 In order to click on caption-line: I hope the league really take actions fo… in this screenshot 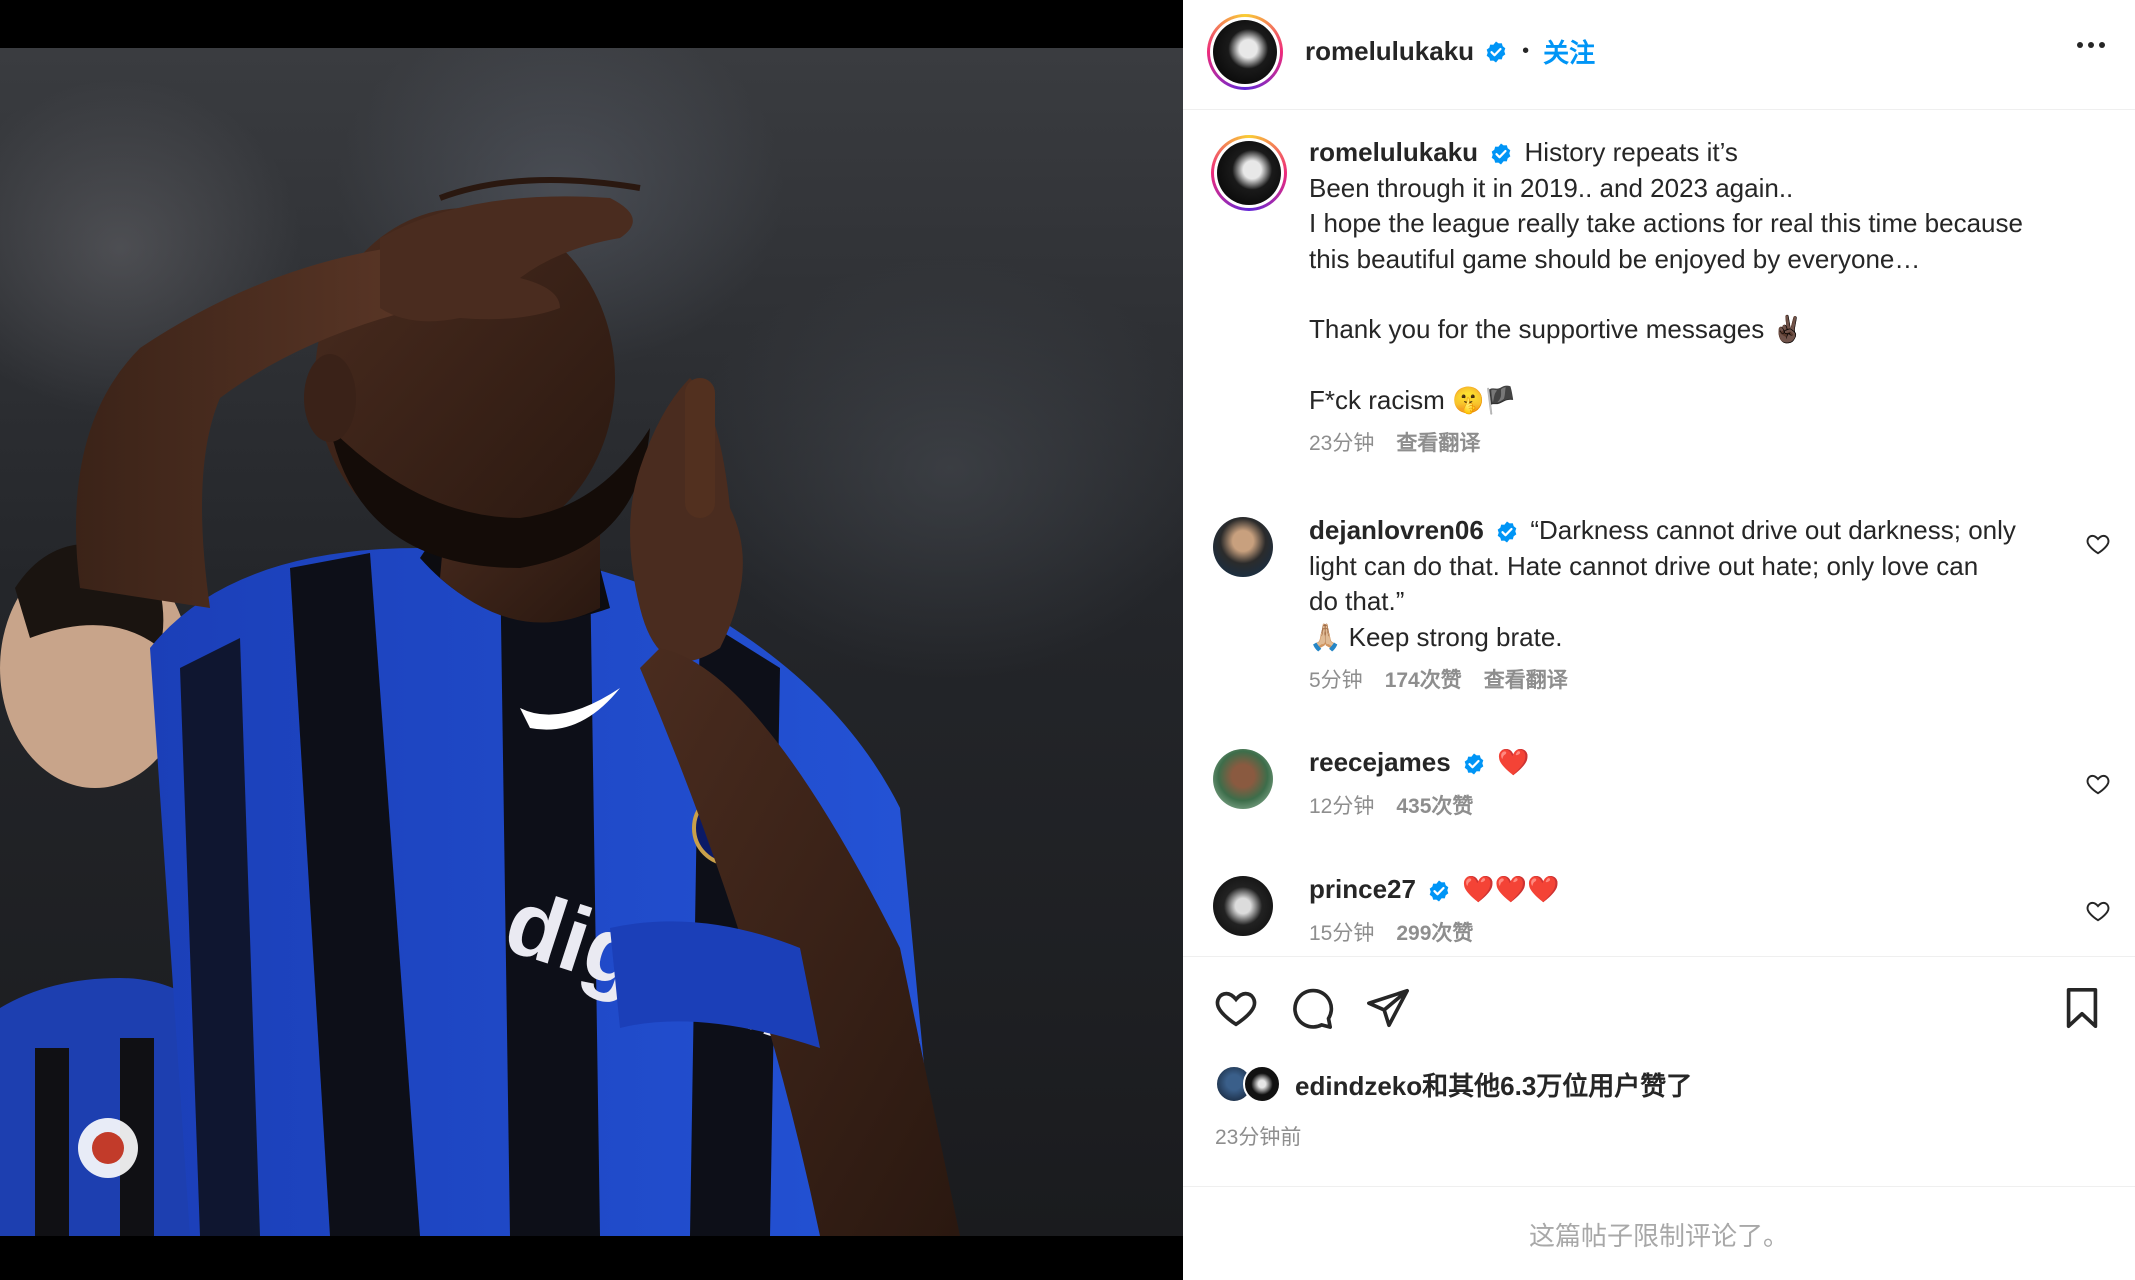, I will do `click(1666, 223)`.